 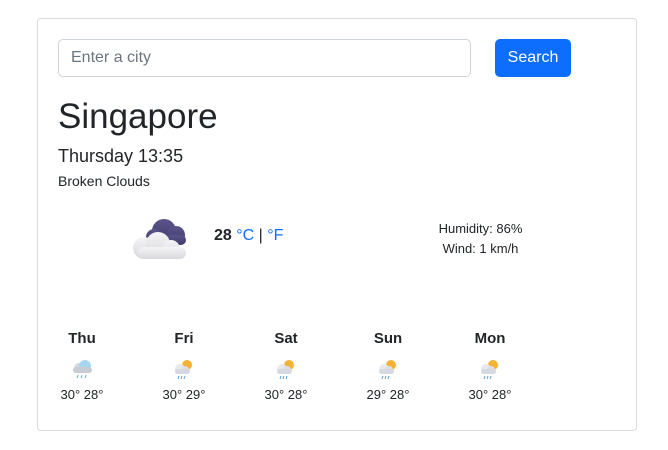 What do you see at coordinates (82, 338) in the screenshot?
I see `forecast-day-name: Thu` at bounding box center [82, 338].